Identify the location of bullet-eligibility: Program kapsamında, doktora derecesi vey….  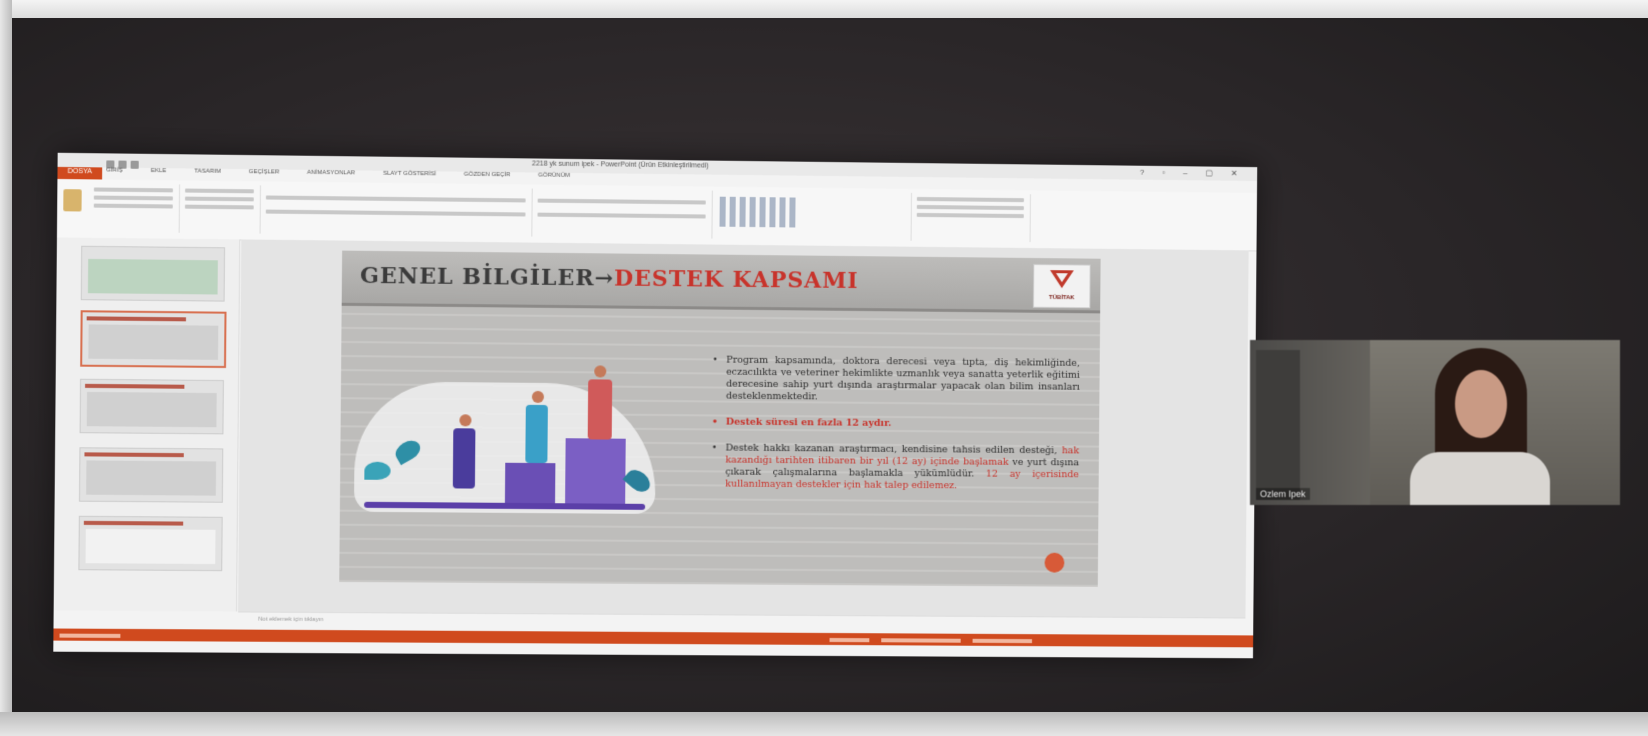
(896, 379).